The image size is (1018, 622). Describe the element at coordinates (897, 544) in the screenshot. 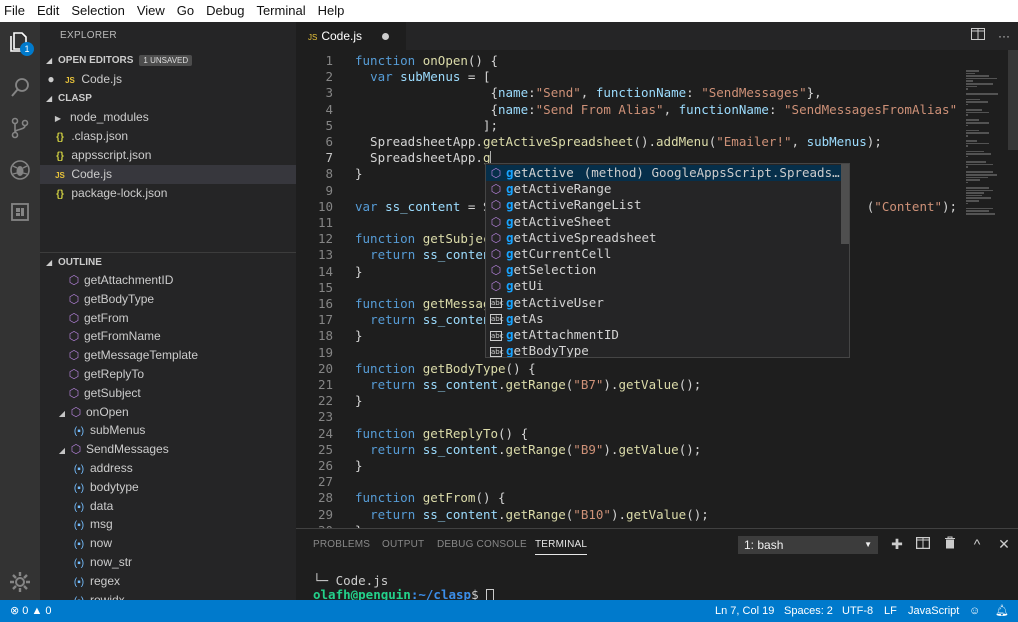

I see `add-terminal-icon: ✚` at that location.